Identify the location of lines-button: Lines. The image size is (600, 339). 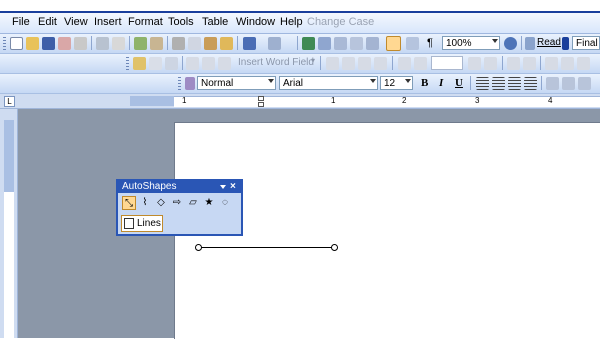
(142, 223).